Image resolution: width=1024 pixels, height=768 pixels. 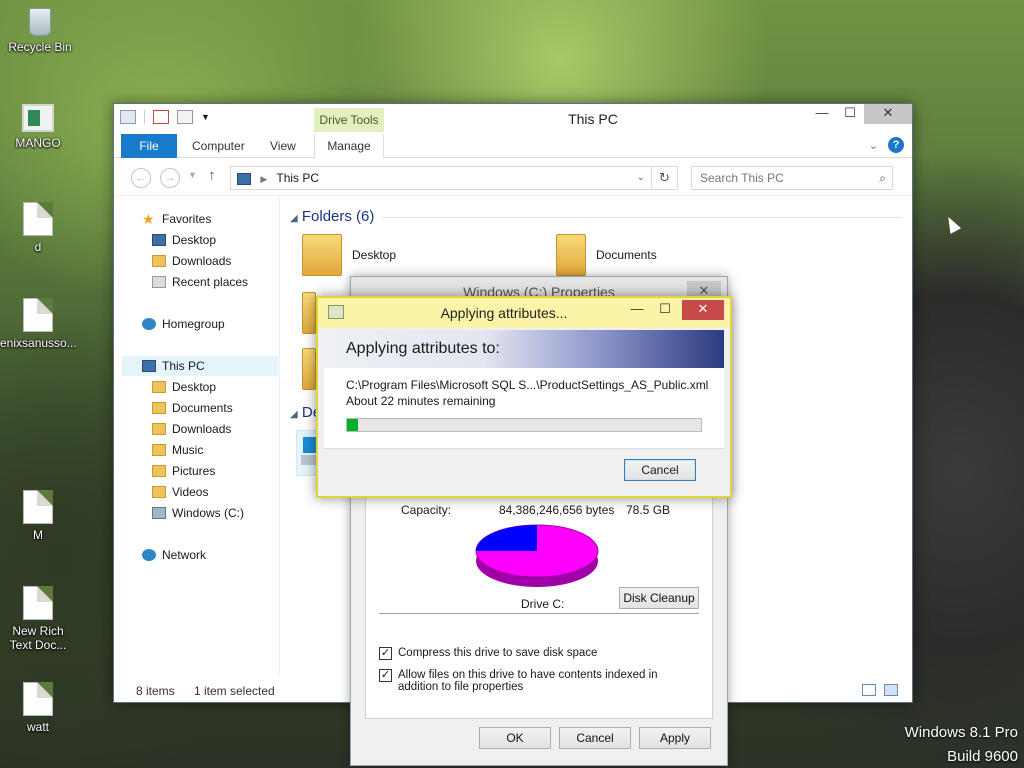 I want to click on tab-manage: Manage, so click(x=349, y=146).